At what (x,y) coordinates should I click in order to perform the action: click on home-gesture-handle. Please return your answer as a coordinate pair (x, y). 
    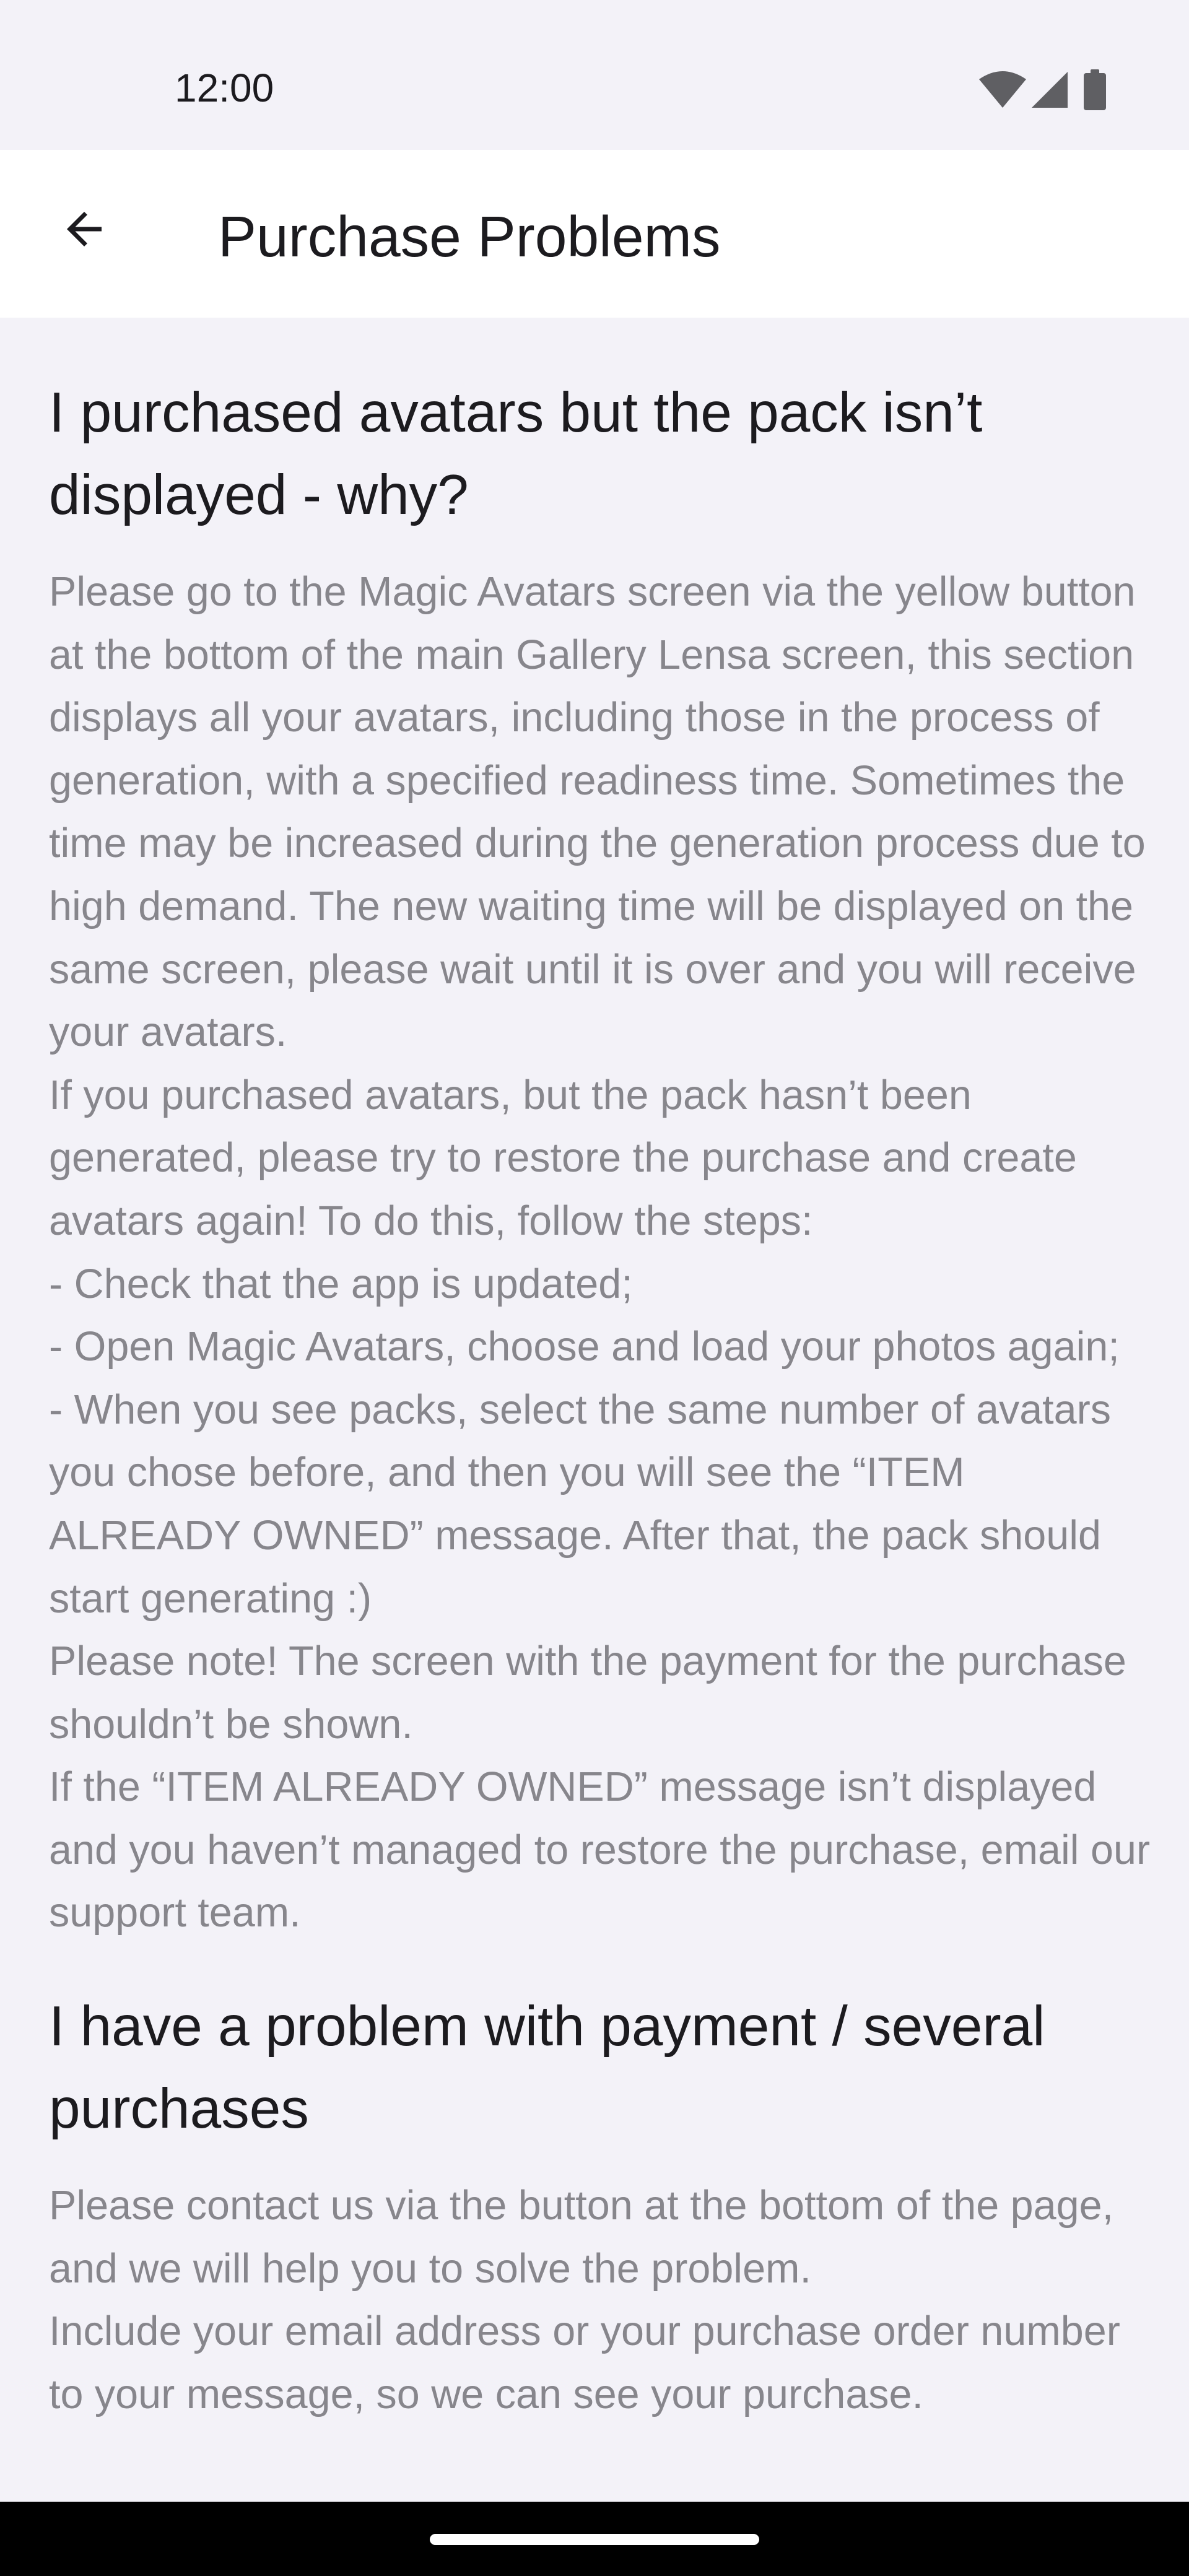
    Looking at the image, I should click on (594, 2539).